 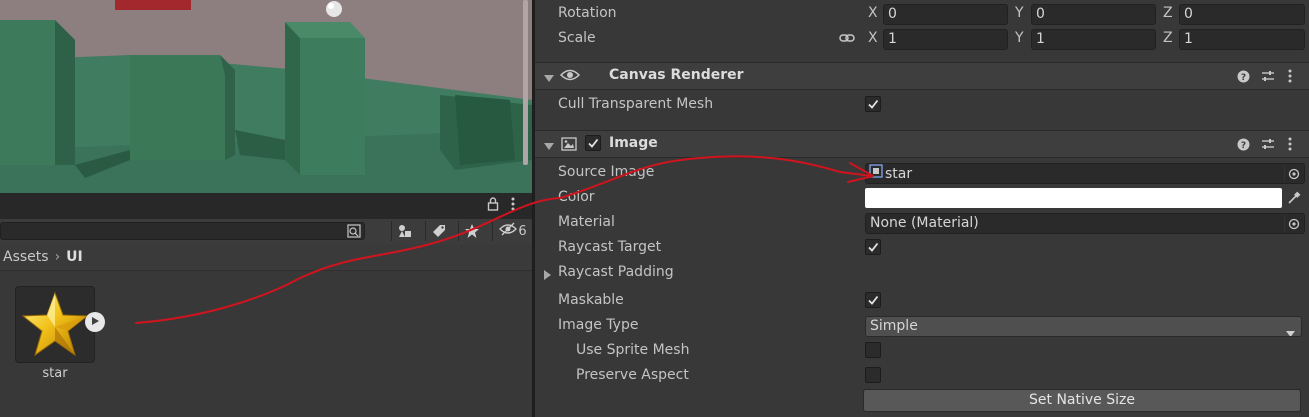 What do you see at coordinates (55, 373) in the screenshot?
I see `asset-label: star` at bounding box center [55, 373].